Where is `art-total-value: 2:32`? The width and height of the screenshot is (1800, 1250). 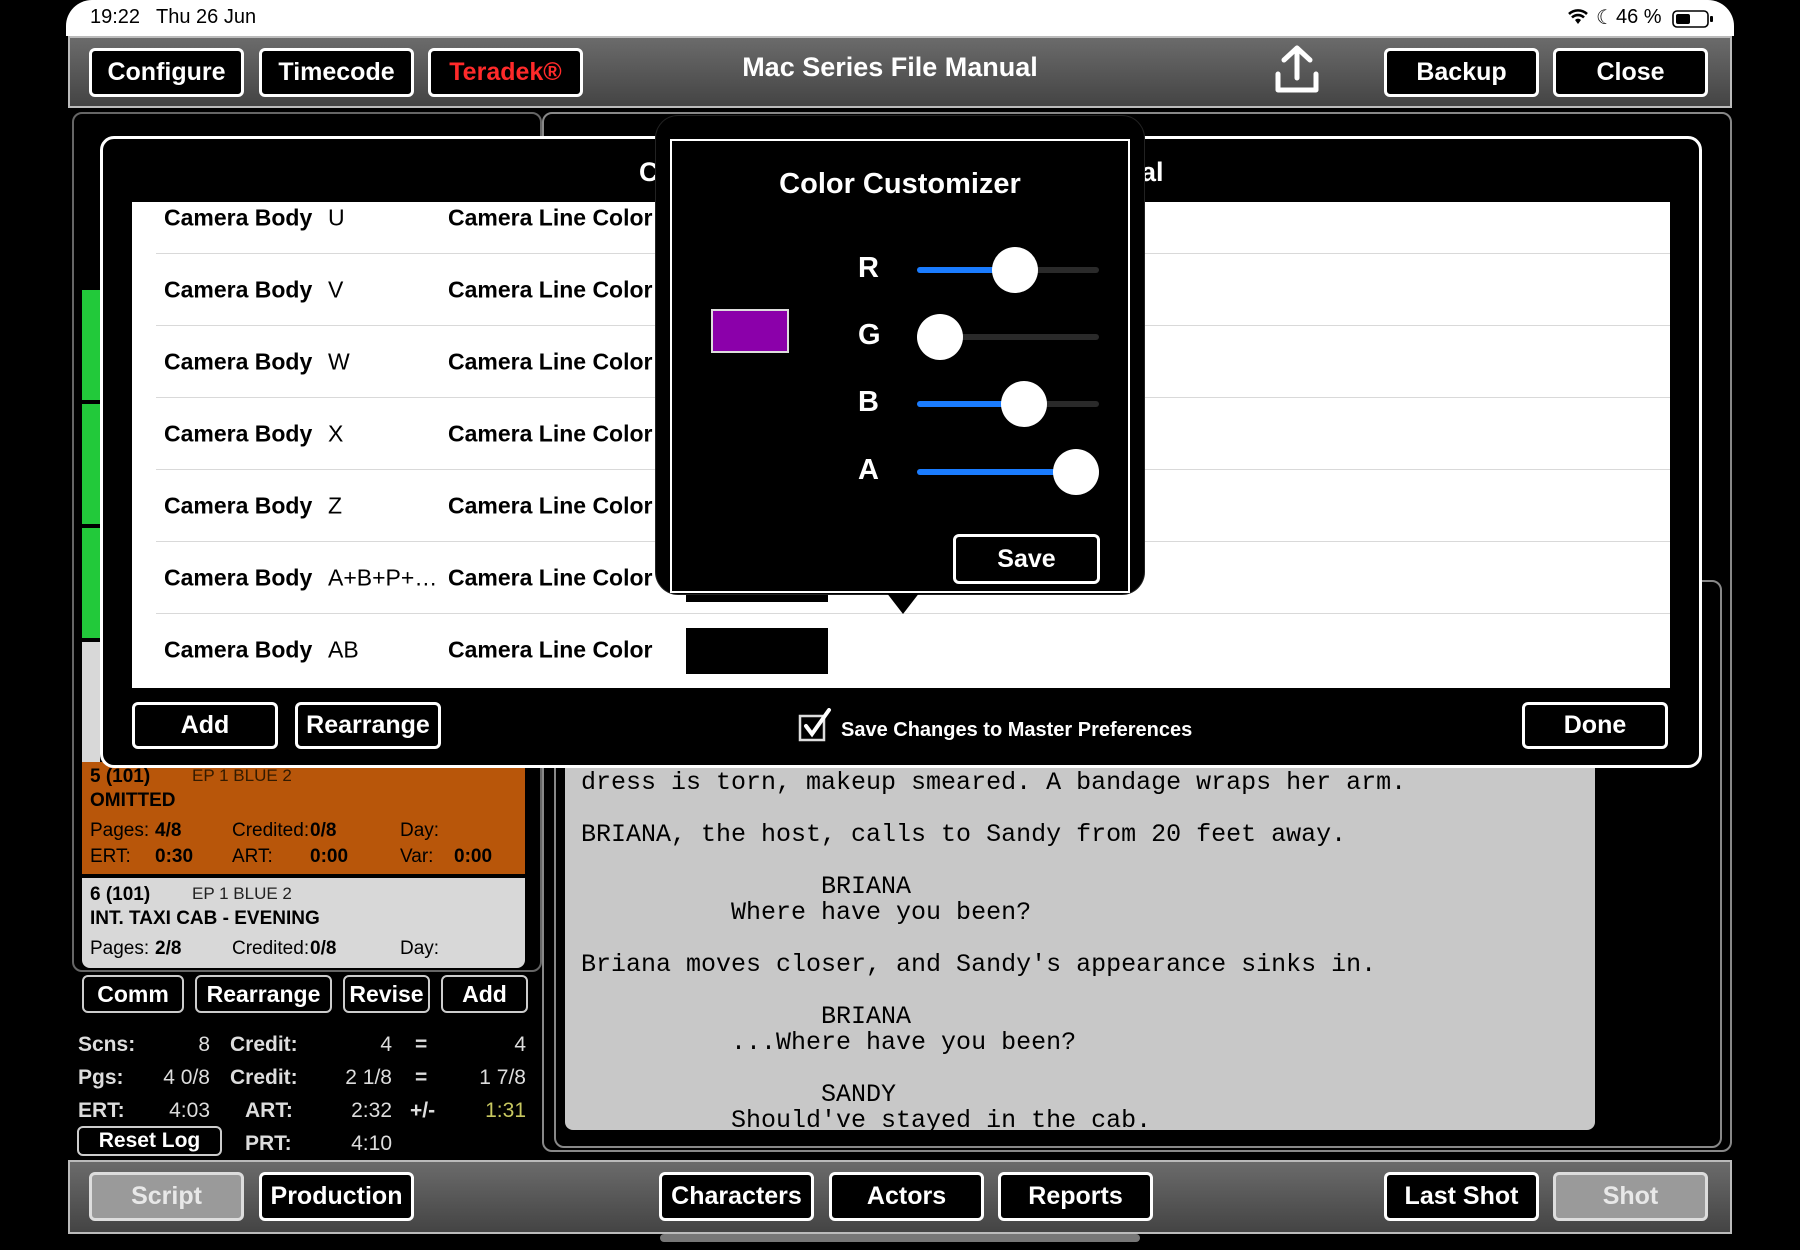 art-total-value: 2:32 is located at coordinates (371, 1110).